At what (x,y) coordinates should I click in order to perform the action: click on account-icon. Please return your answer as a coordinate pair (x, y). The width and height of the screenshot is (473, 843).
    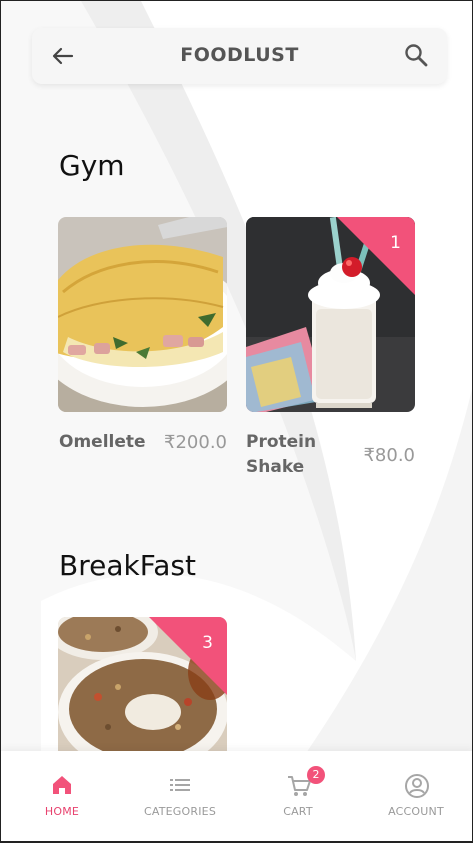
    Looking at the image, I should click on (417, 786).